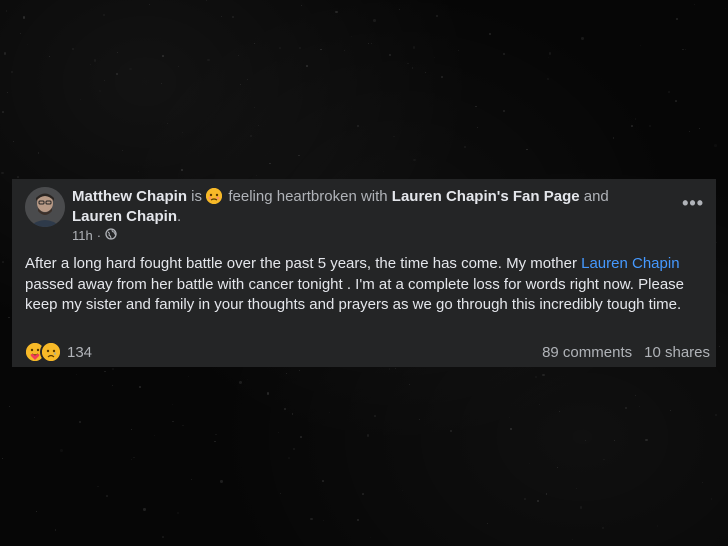 The width and height of the screenshot is (728, 546). Describe the element at coordinates (129, 196) in the screenshot. I see `author-name: Matthew Chapin` at that location.